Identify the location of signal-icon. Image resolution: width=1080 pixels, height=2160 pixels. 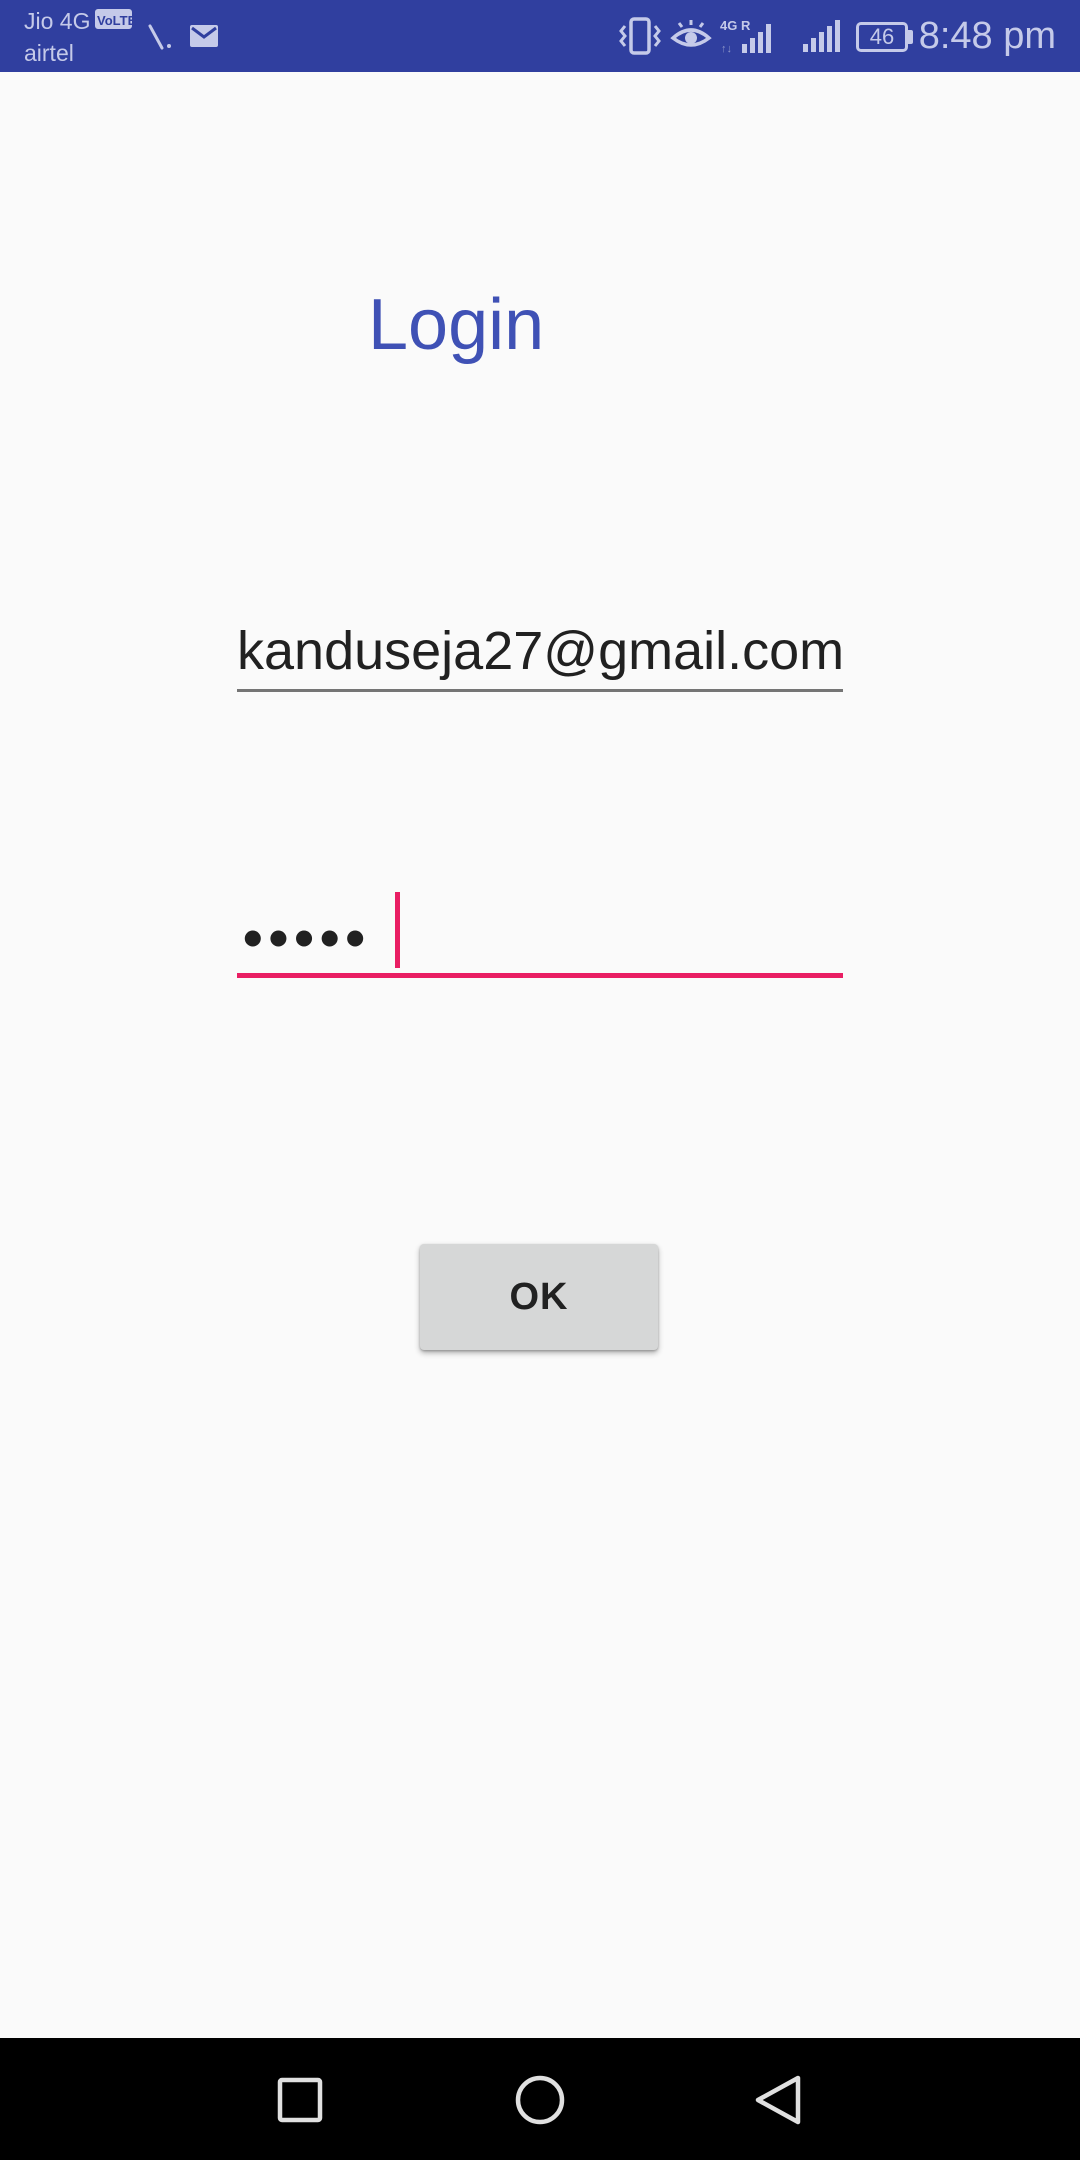
(821, 36).